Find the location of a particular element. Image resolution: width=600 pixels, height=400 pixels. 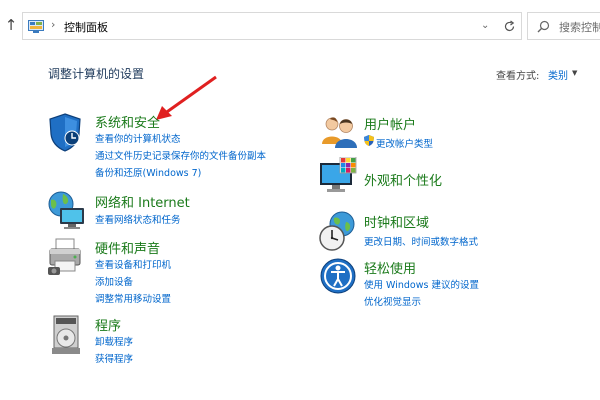

search-input: 搜索控制面板 is located at coordinates (579, 27).